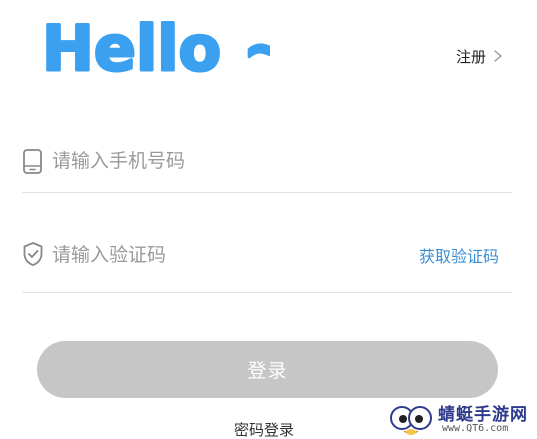 Image resolution: width=537 pixels, height=439 pixels. Describe the element at coordinates (232, 255) in the screenshot. I see `verification-code-input` at that location.